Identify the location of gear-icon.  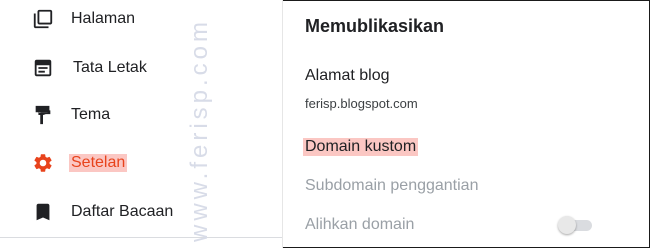
(43, 163).